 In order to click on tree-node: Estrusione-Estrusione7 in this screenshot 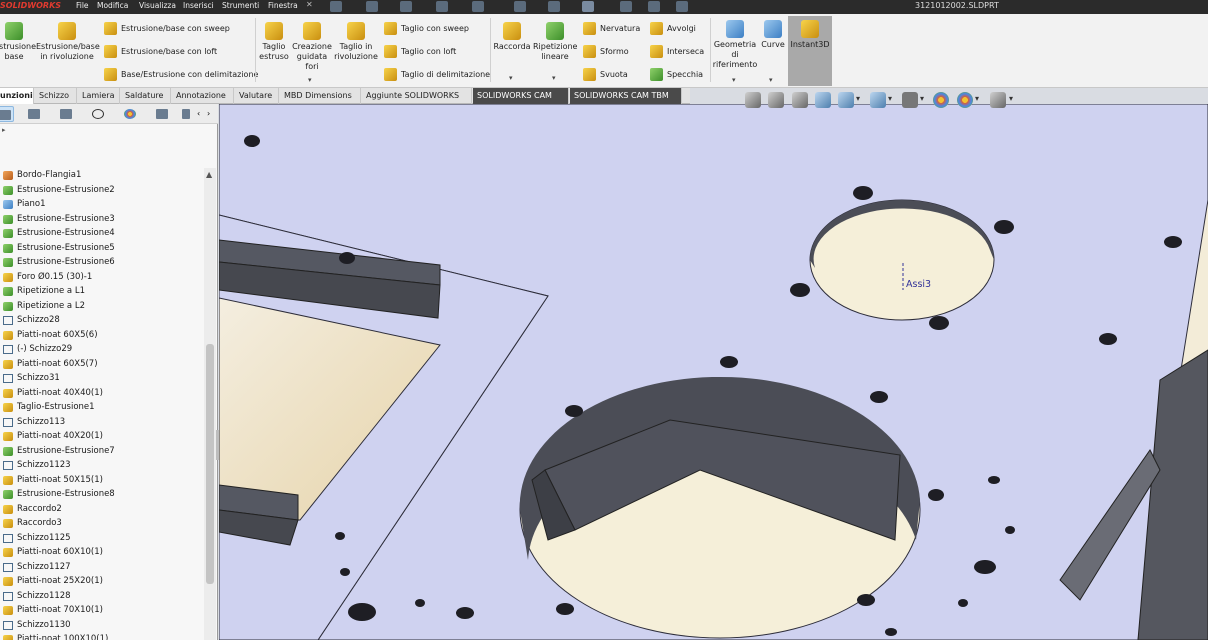, I will do `click(102, 451)`.